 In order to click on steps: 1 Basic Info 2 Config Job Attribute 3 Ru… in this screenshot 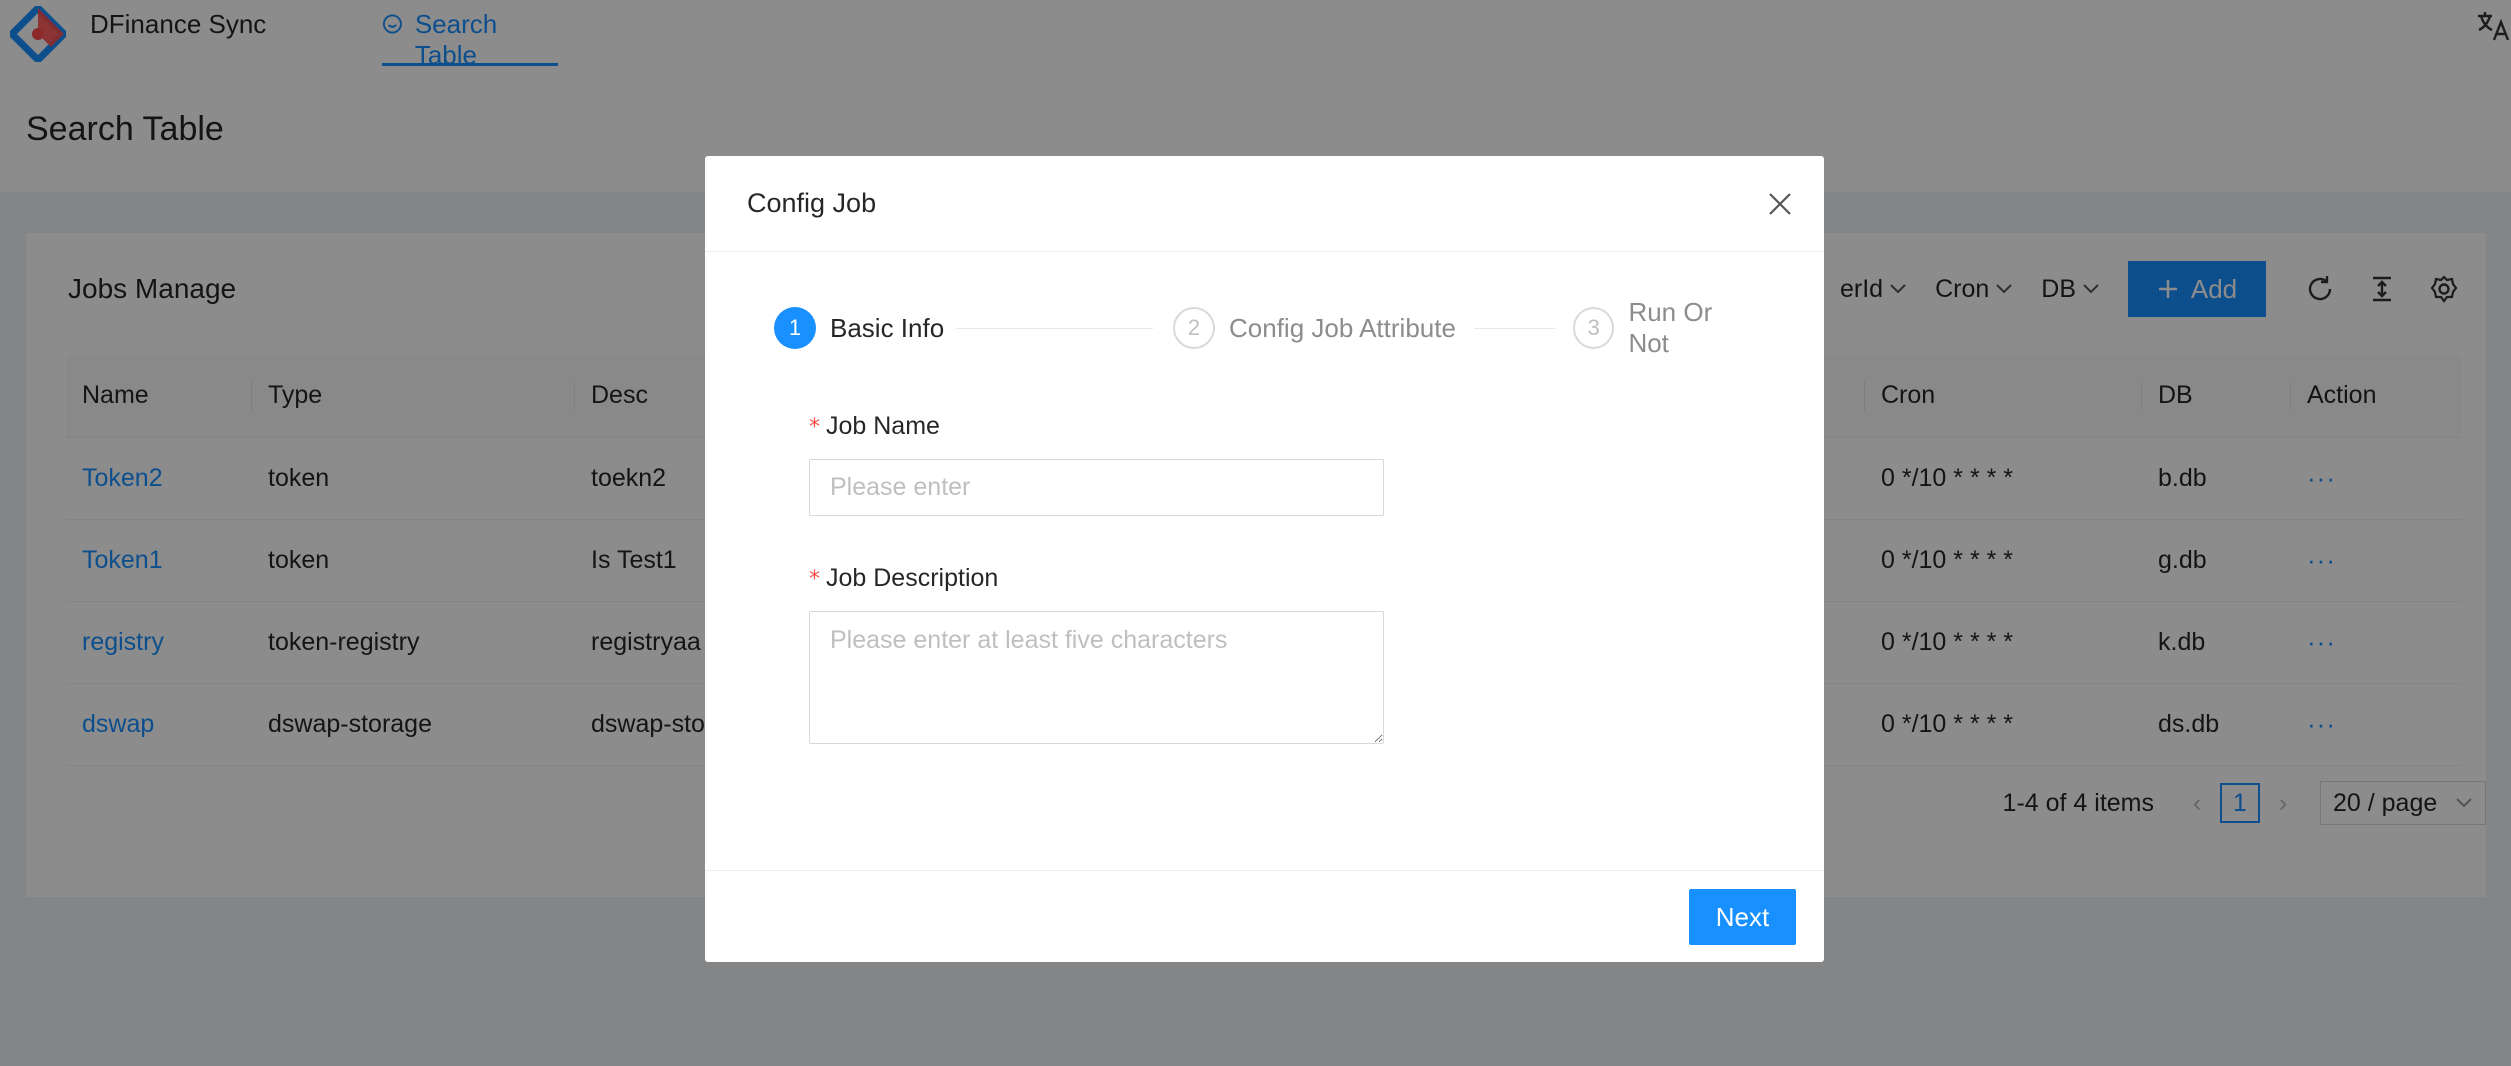, I will do `click(1266, 327)`.